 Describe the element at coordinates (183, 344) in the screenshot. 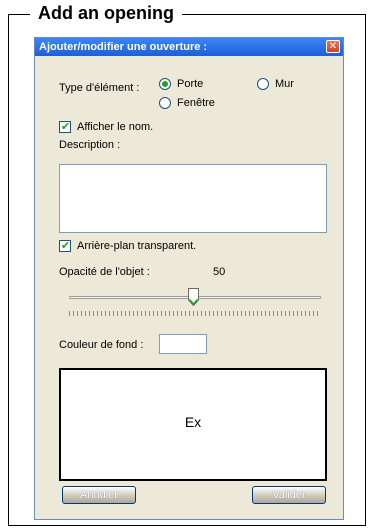

I see `background-color-swatch` at that location.